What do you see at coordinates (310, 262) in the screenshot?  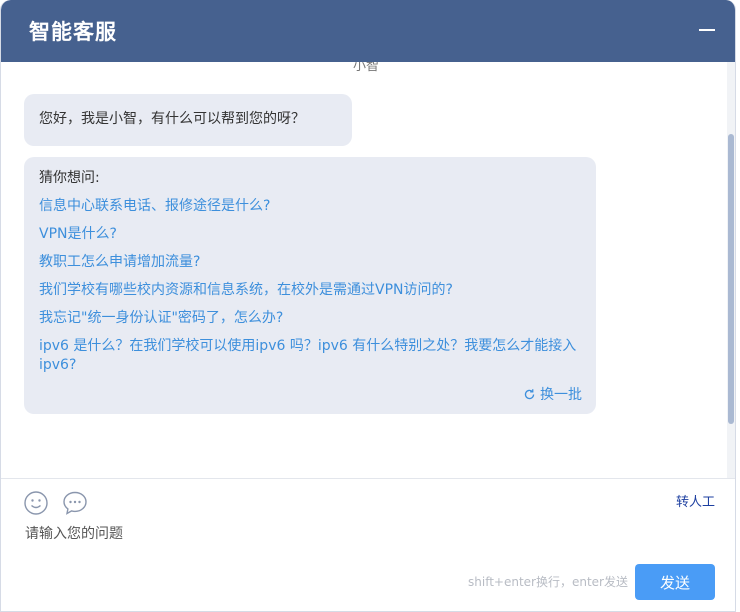 I see `suggestion-link: 教职工怎么申请增加流量?` at bounding box center [310, 262].